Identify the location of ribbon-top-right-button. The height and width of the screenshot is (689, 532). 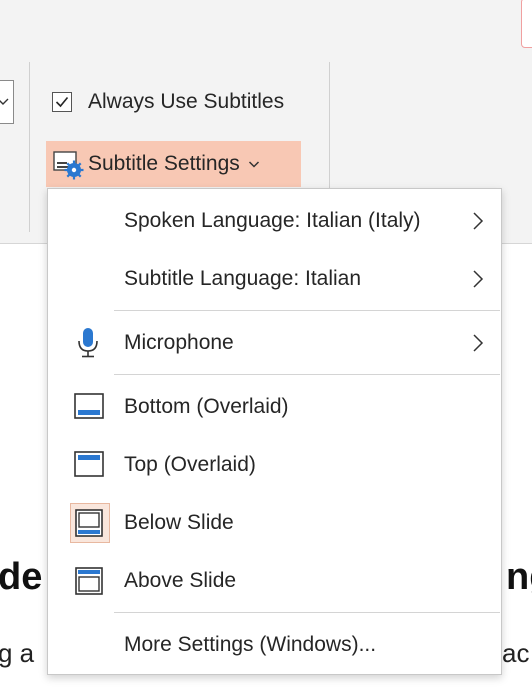
(526, 24).